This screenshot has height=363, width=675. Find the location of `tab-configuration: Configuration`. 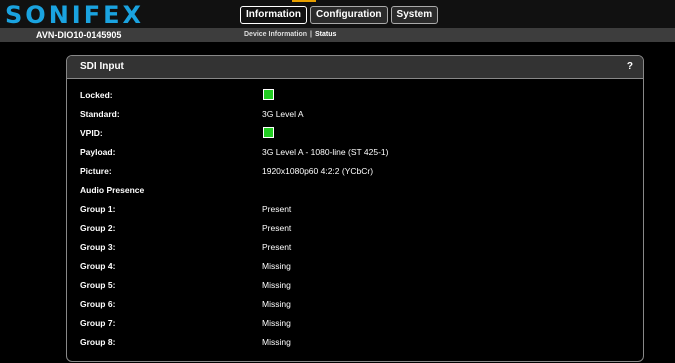

tab-configuration: Configuration is located at coordinates (349, 15).